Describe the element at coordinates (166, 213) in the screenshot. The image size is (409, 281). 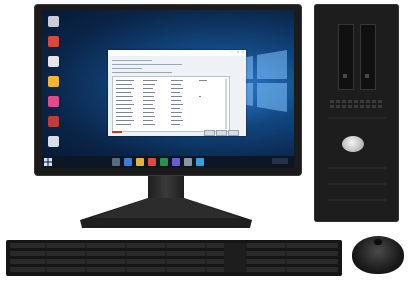
I see `monitor-stand-base` at that location.